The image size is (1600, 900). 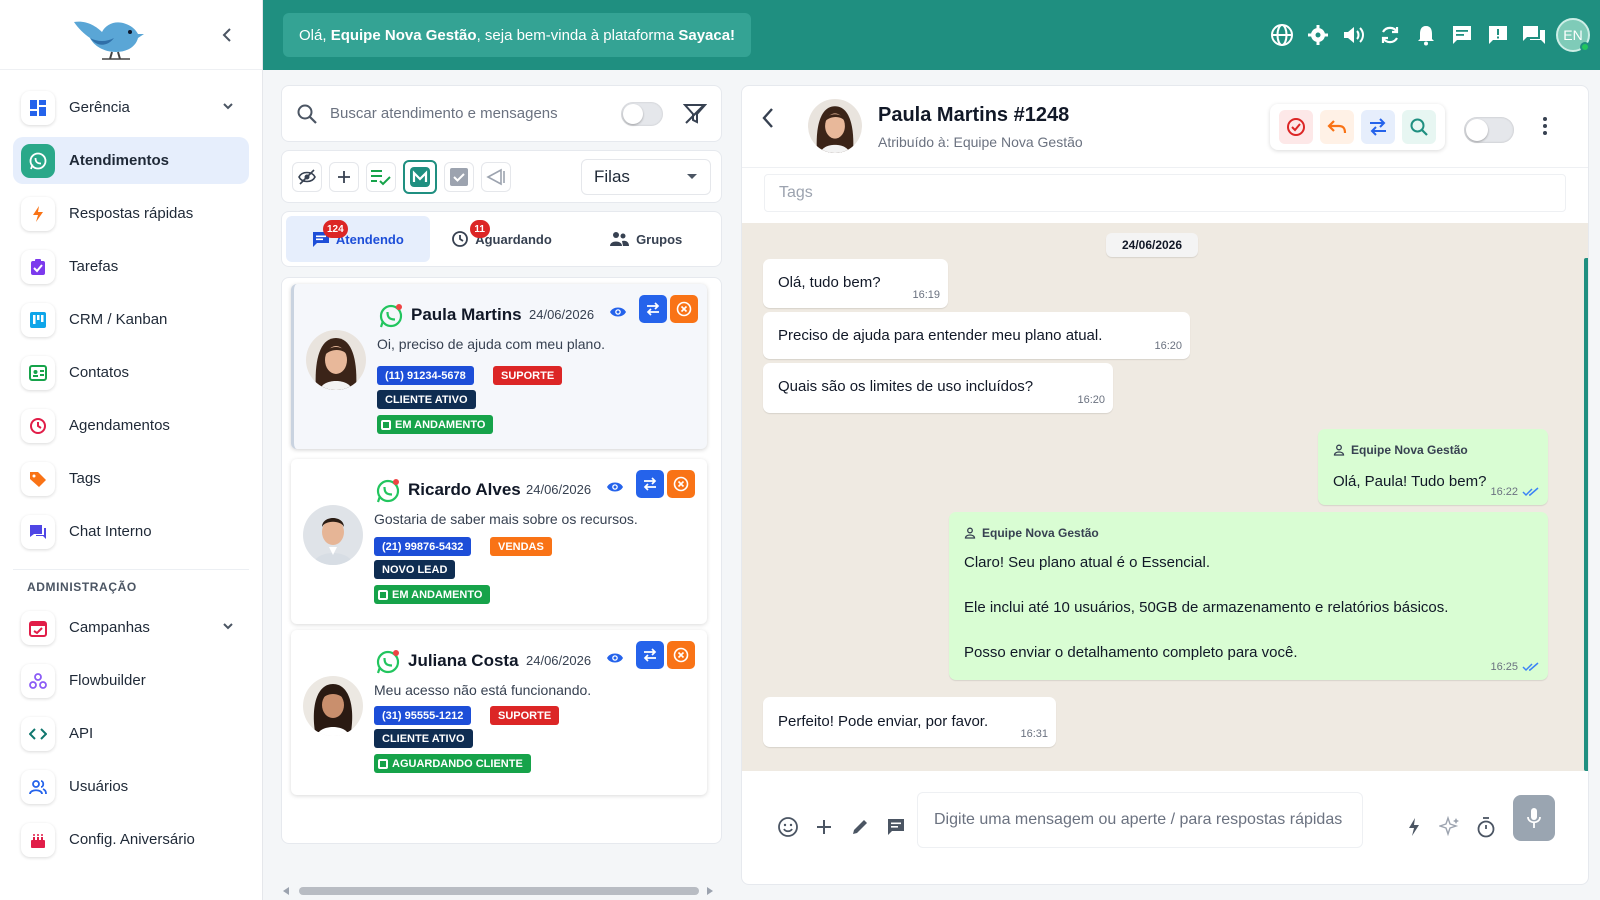 What do you see at coordinates (1390, 35) in the screenshot?
I see `refresh-icon` at bounding box center [1390, 35].